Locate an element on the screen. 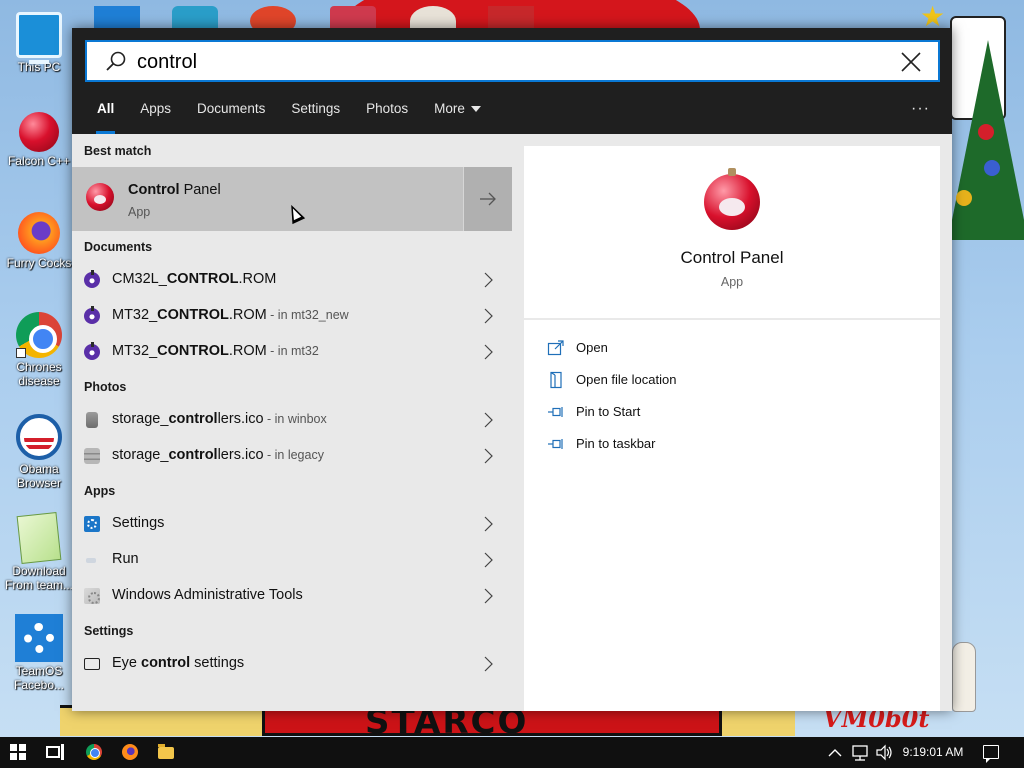  result-label: Run is located at coordinates (125, 559).